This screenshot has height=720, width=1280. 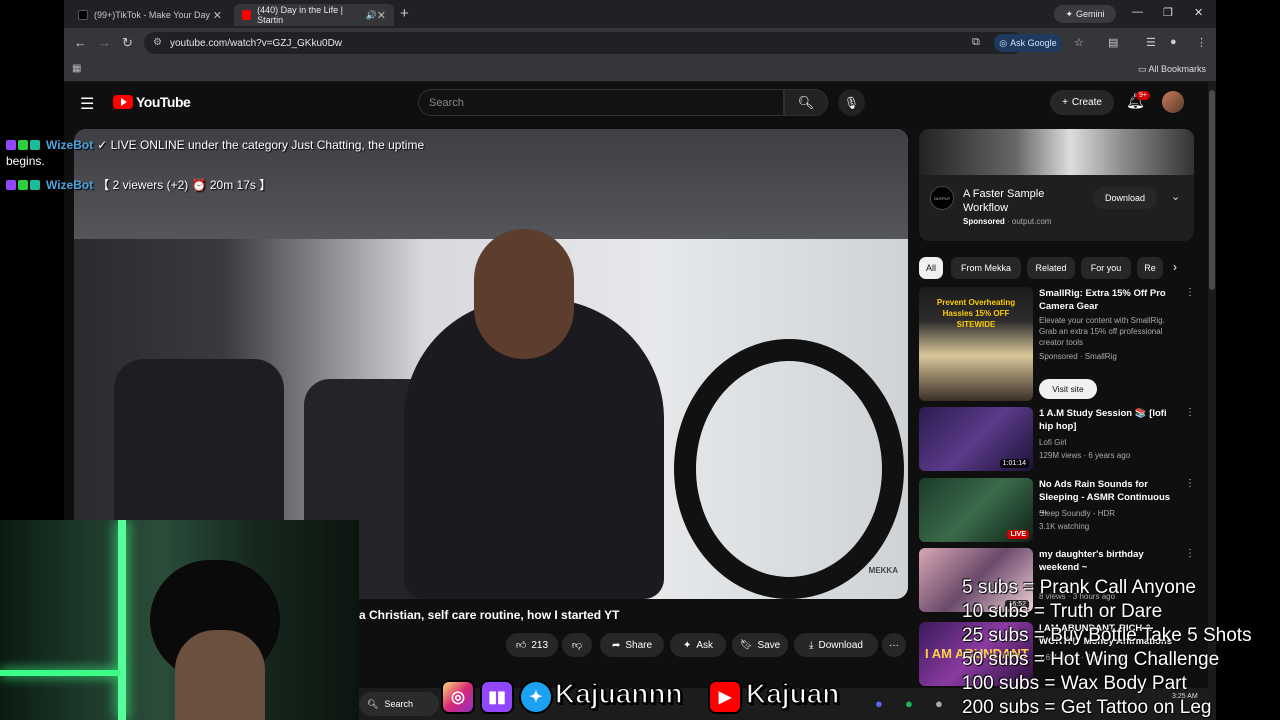 I want to click on chip-for-you: For you, so click(x=1106, y=268).